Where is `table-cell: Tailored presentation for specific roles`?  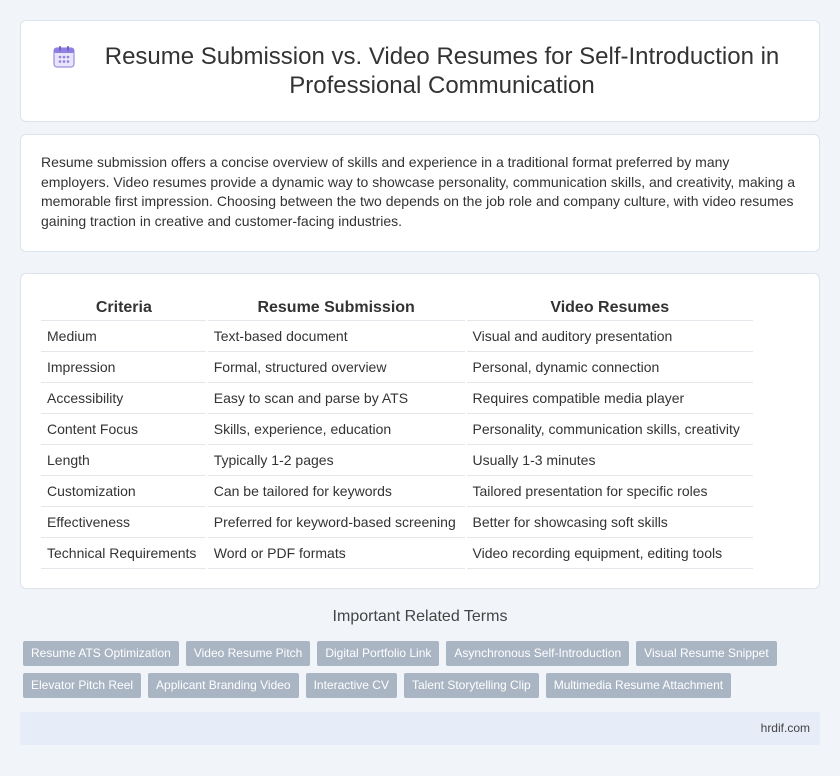 table-cell: Tailored presentation for specific roles is located at coordinates (610, 491).